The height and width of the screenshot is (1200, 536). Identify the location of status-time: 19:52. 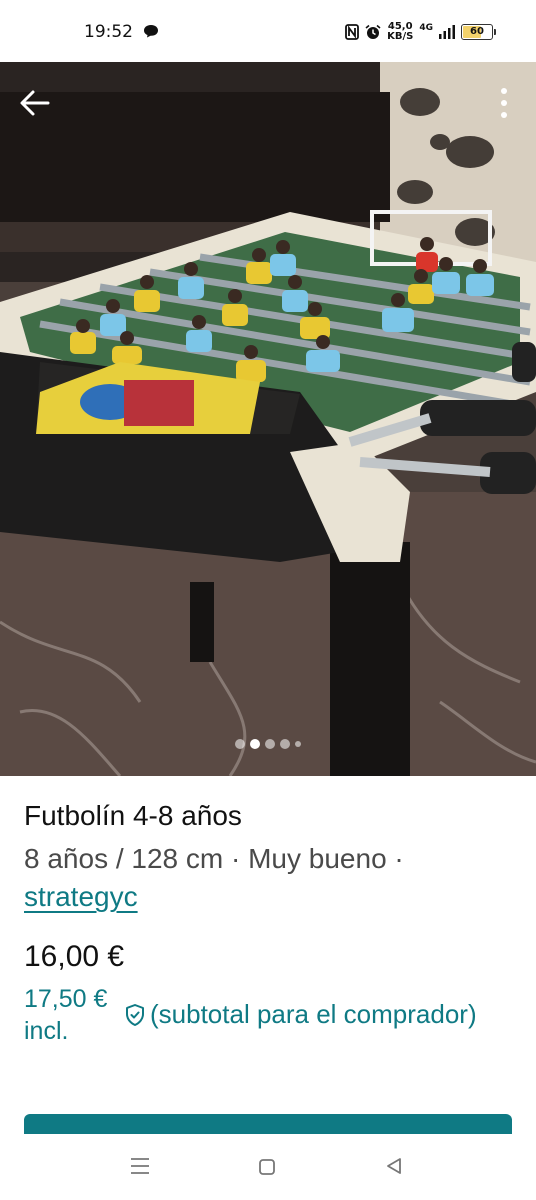
(108, 32).